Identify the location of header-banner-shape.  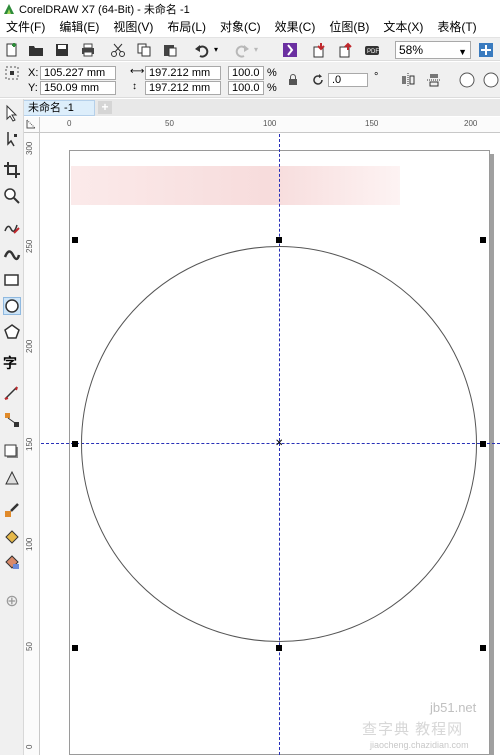
(235, 185).